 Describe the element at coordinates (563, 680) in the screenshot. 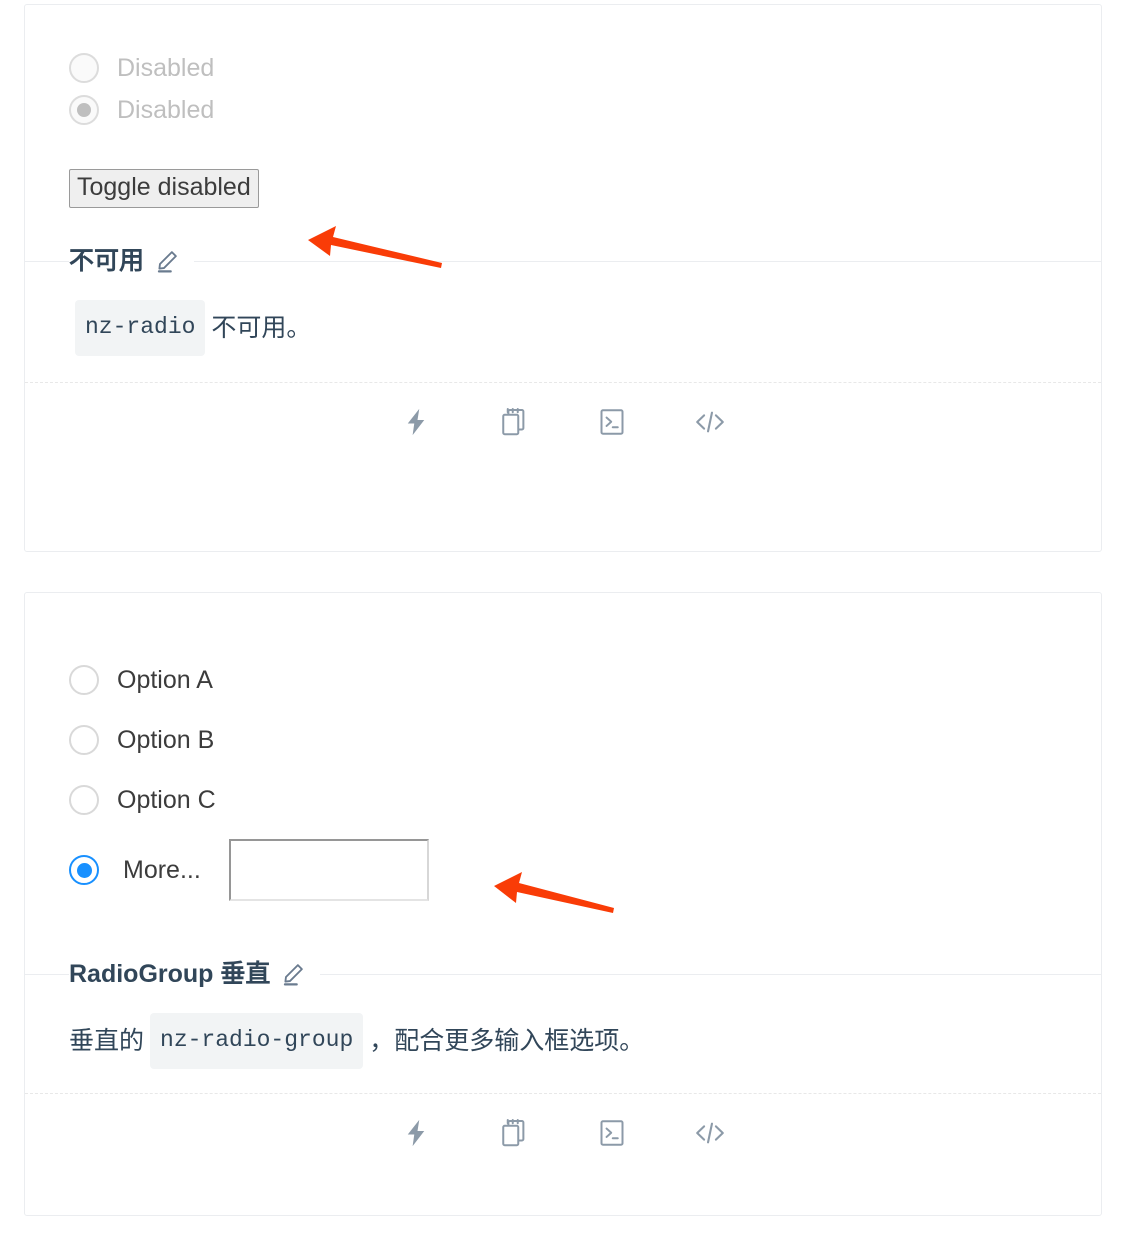

I see `radio-row-option-a: Option A` at that location.